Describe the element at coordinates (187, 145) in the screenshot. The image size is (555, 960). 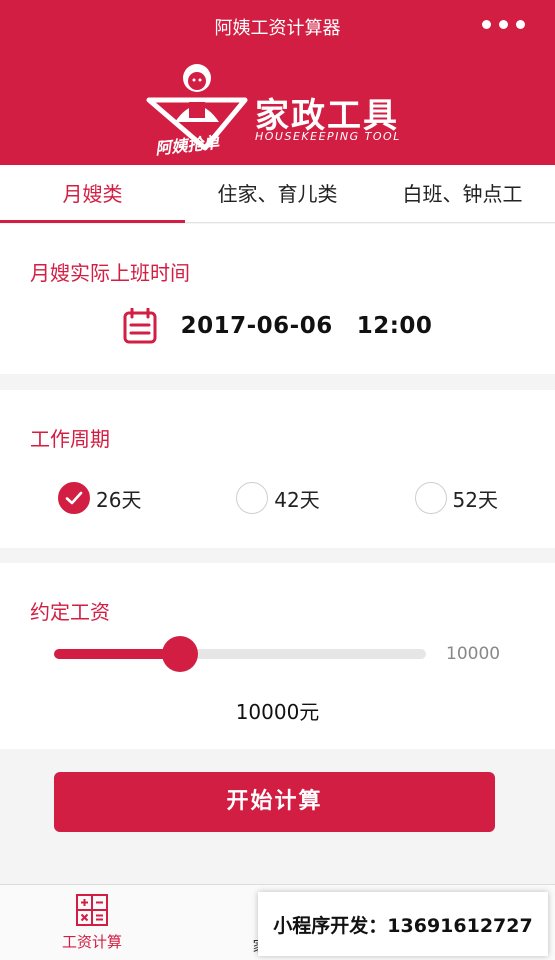
I see `logo-badge-text: 阿姨抢单` at that location.